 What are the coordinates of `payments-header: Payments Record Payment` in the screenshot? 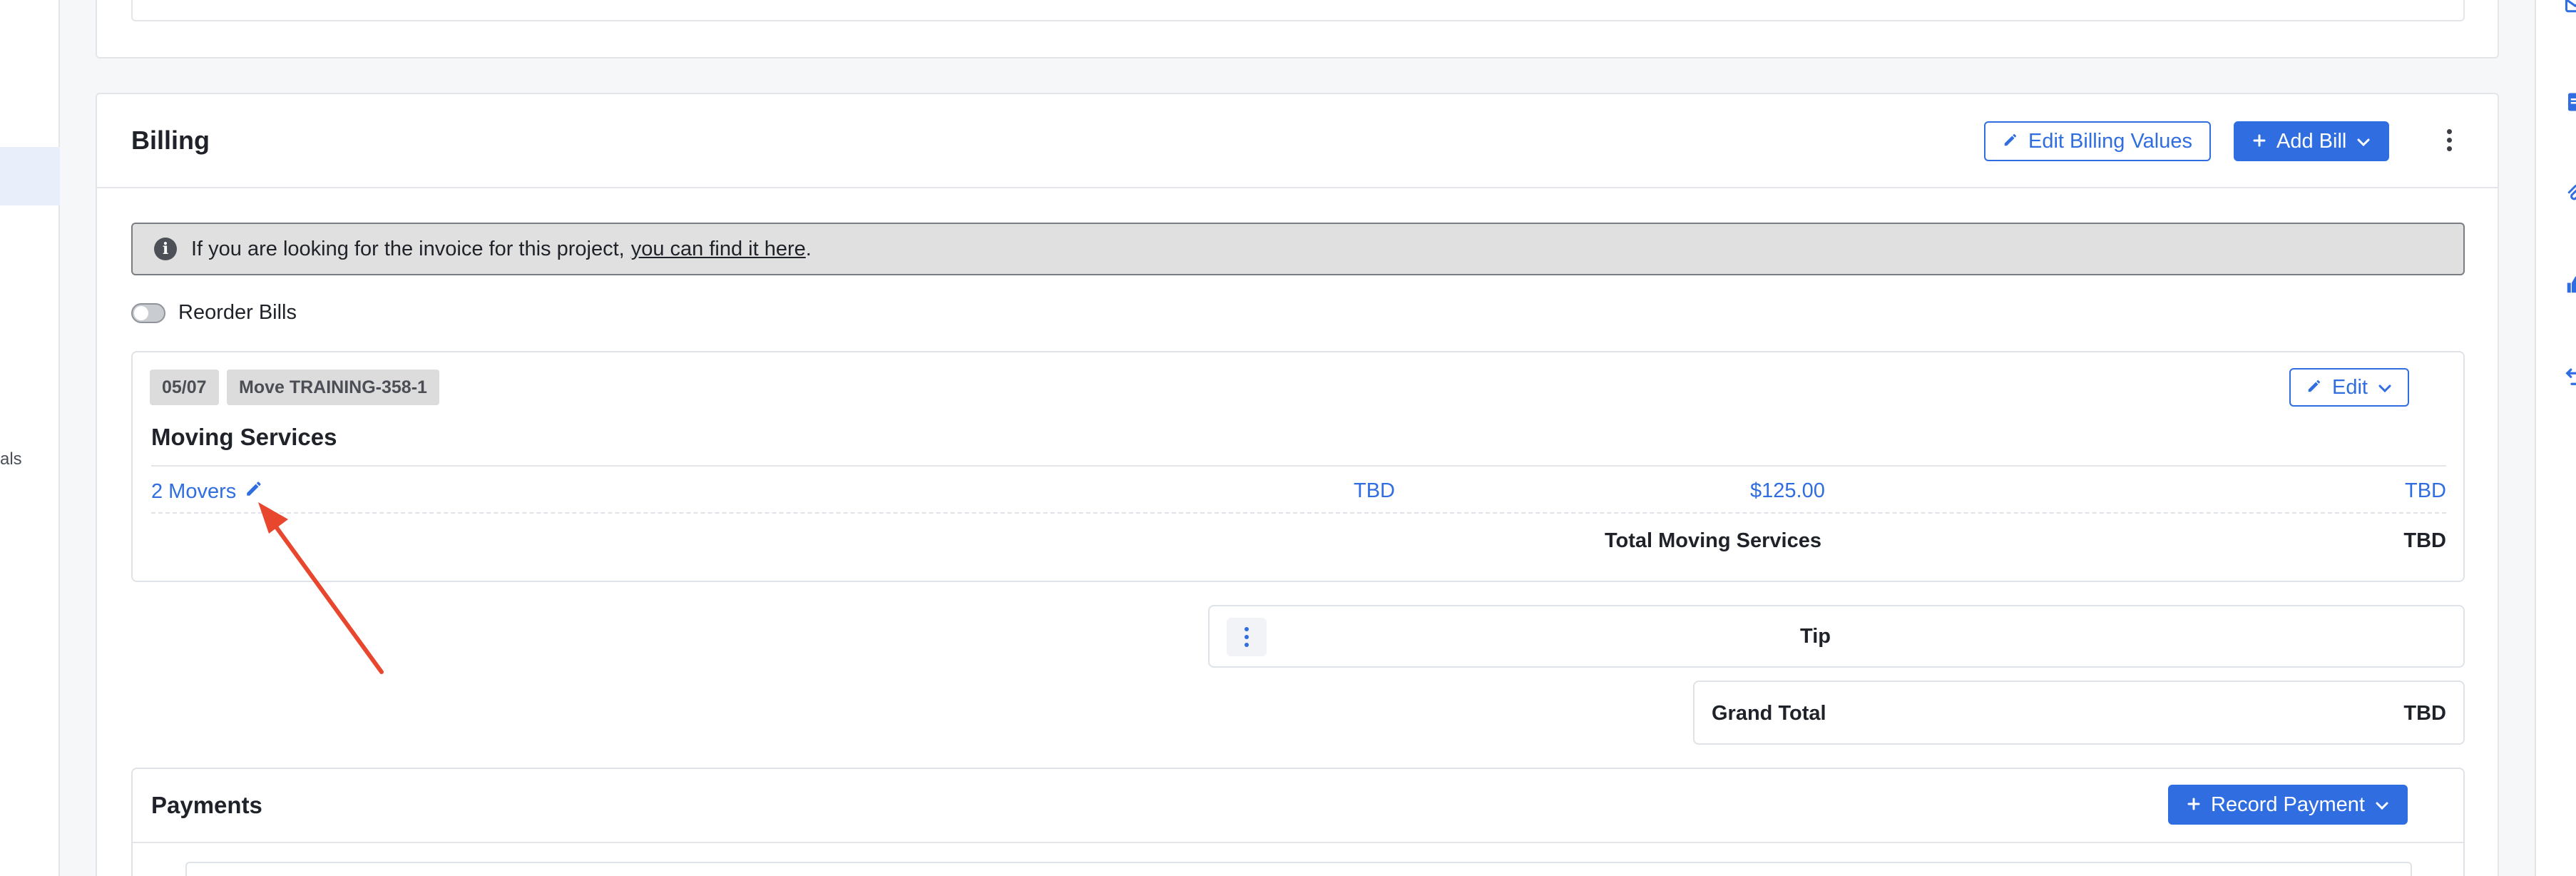 It's located at (1298, 806).